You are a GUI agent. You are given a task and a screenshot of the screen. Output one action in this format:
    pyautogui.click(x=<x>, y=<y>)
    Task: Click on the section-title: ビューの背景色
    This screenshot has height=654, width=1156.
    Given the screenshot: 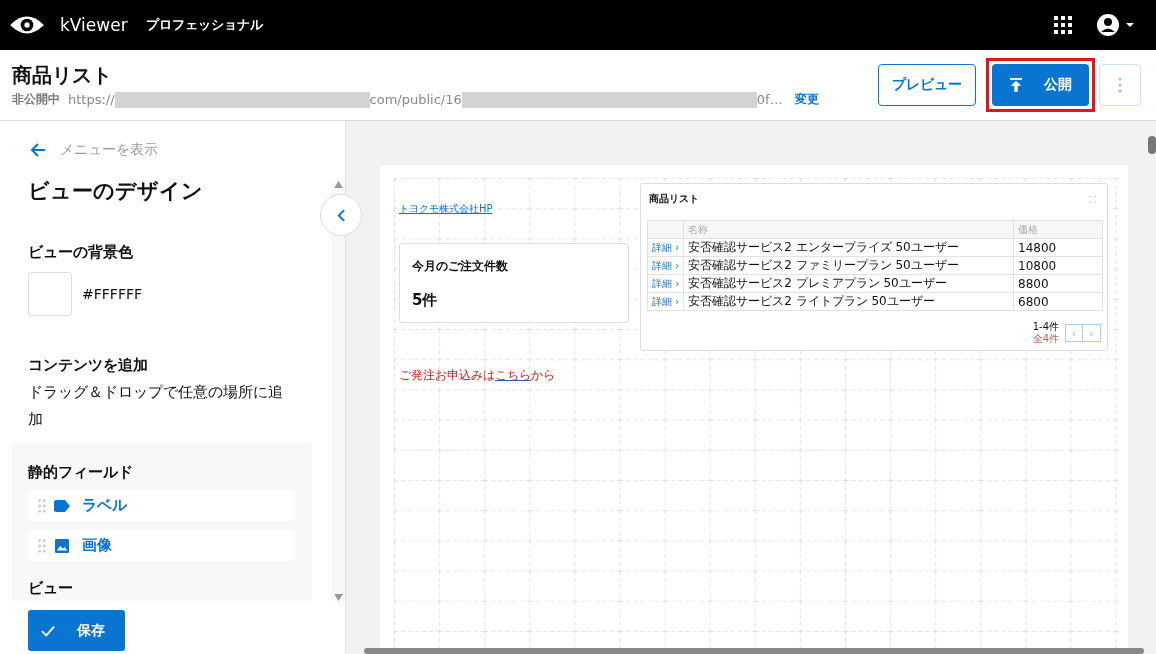 What is the action you would take?
    pyautogui.click(x=81, y=252)
    